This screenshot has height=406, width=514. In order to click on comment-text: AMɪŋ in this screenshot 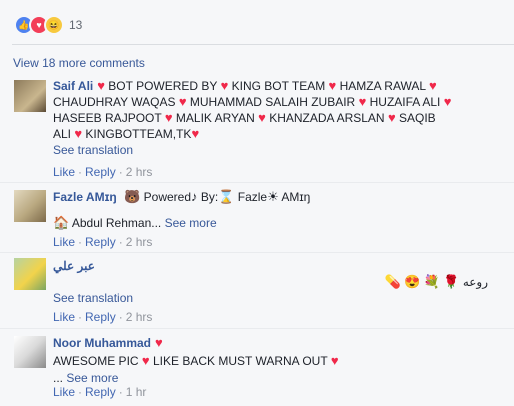, I will do `click(296, 197)`.